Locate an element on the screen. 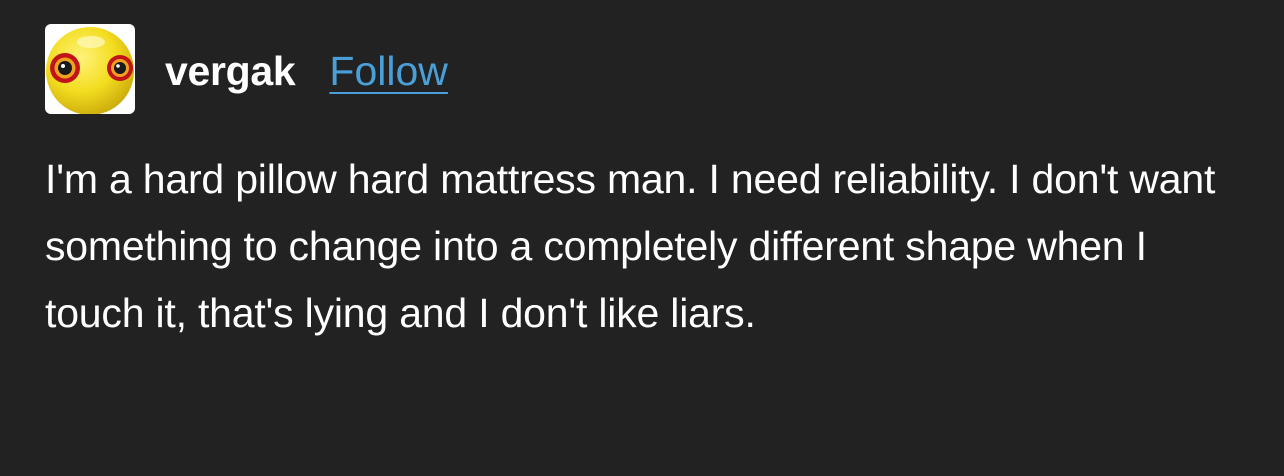 This screenshot has height=476, width=1284. username: vergak is located at coordinates (230, 71).